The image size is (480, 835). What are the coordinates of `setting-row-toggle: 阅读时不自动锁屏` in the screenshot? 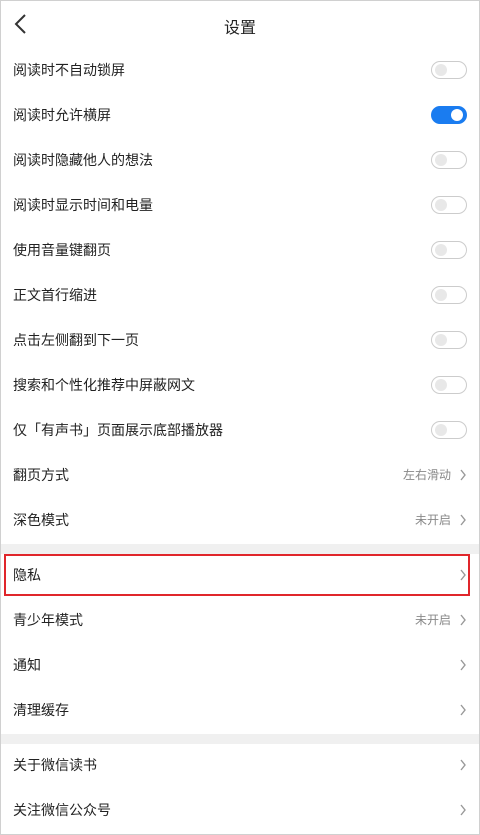 It's located at (240, 69).